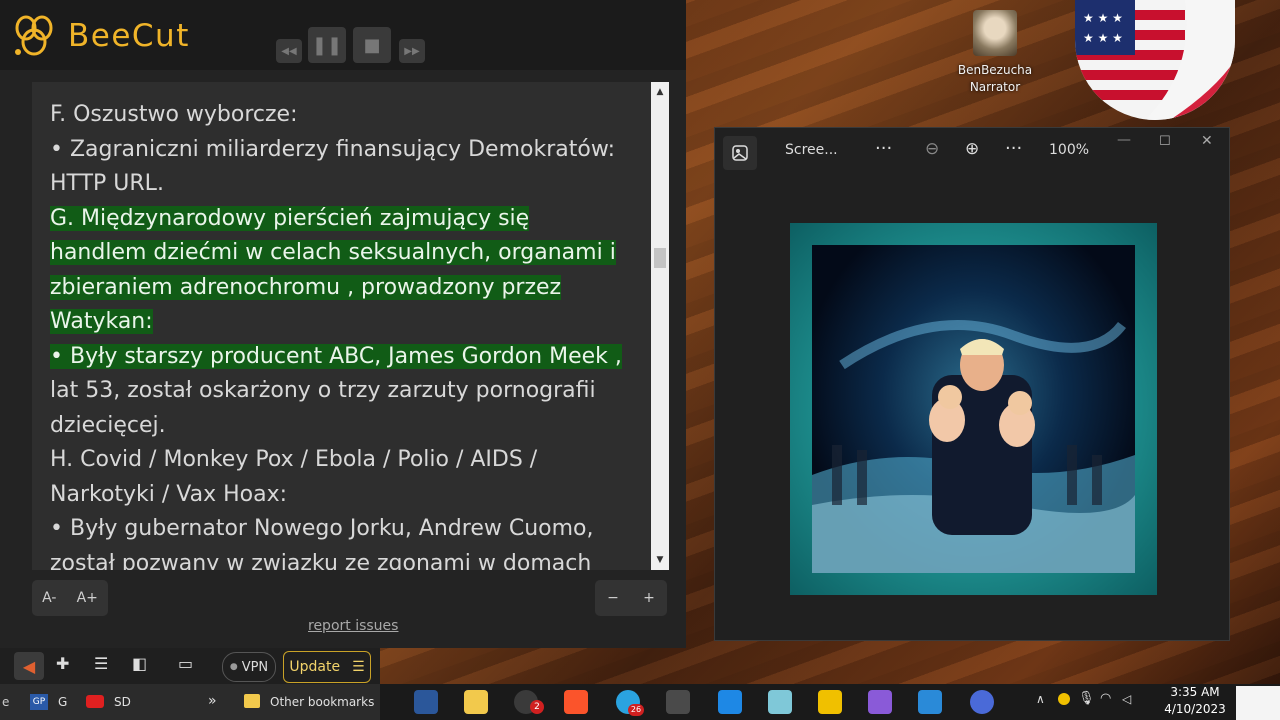  What do you see at coordinates (1086, 698) in the screenshot?
I see `microphone-icon: 🎙` at bounding box center [1086, 698].